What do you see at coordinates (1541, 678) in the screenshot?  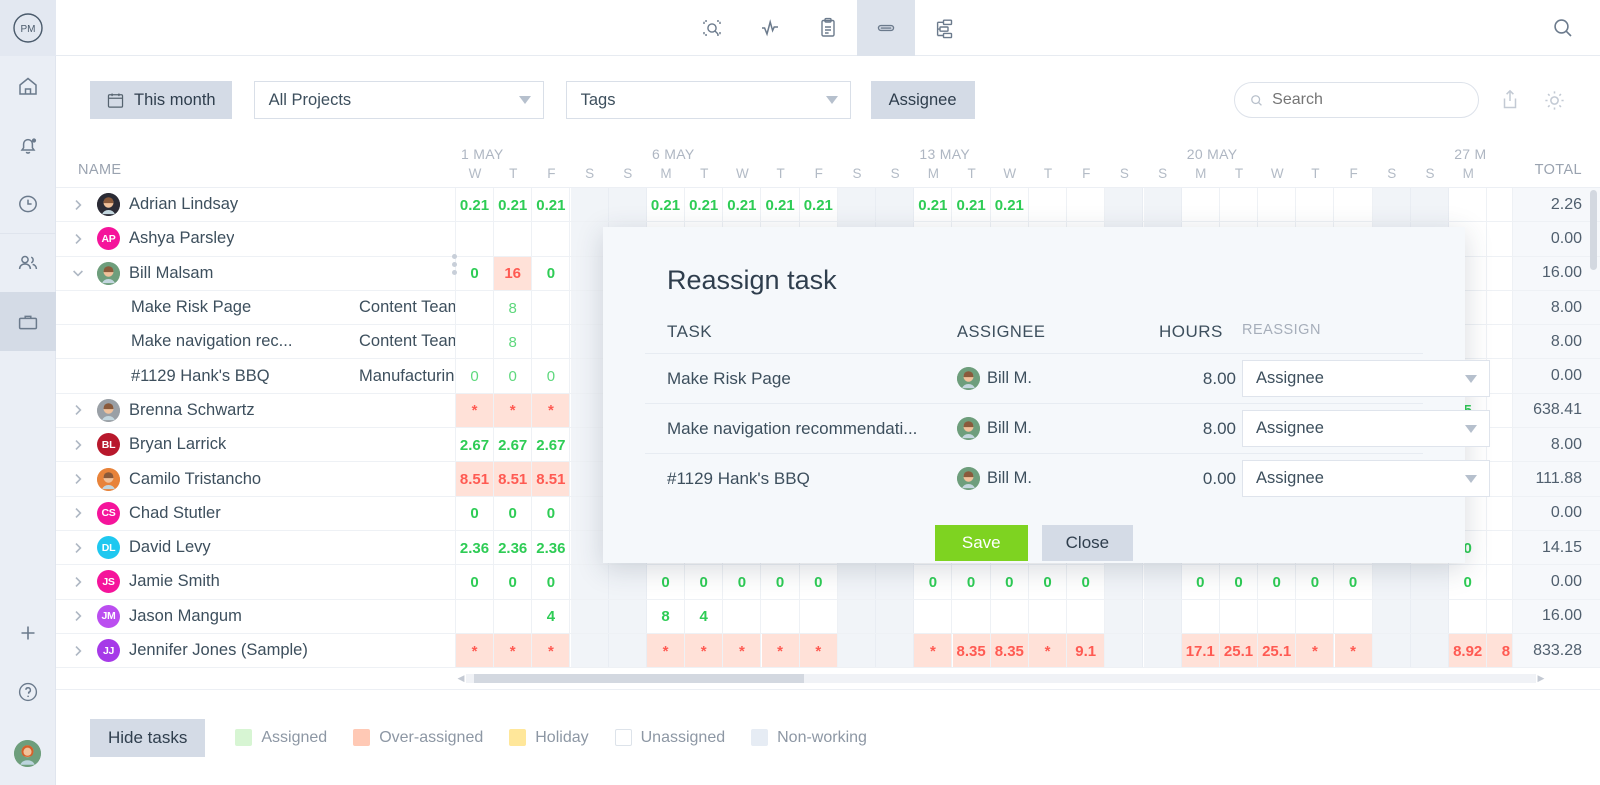 I see `scroll-right-arrow: ▶` at bounding box center [1541, 678].